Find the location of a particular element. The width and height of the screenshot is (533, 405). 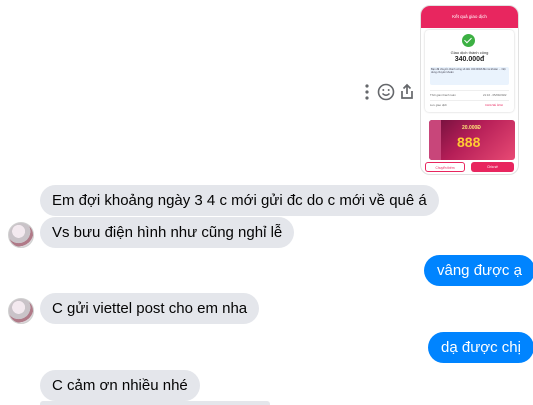

time-value: 21:16 - 05/09/2022 is located at coordinates (495, 95).